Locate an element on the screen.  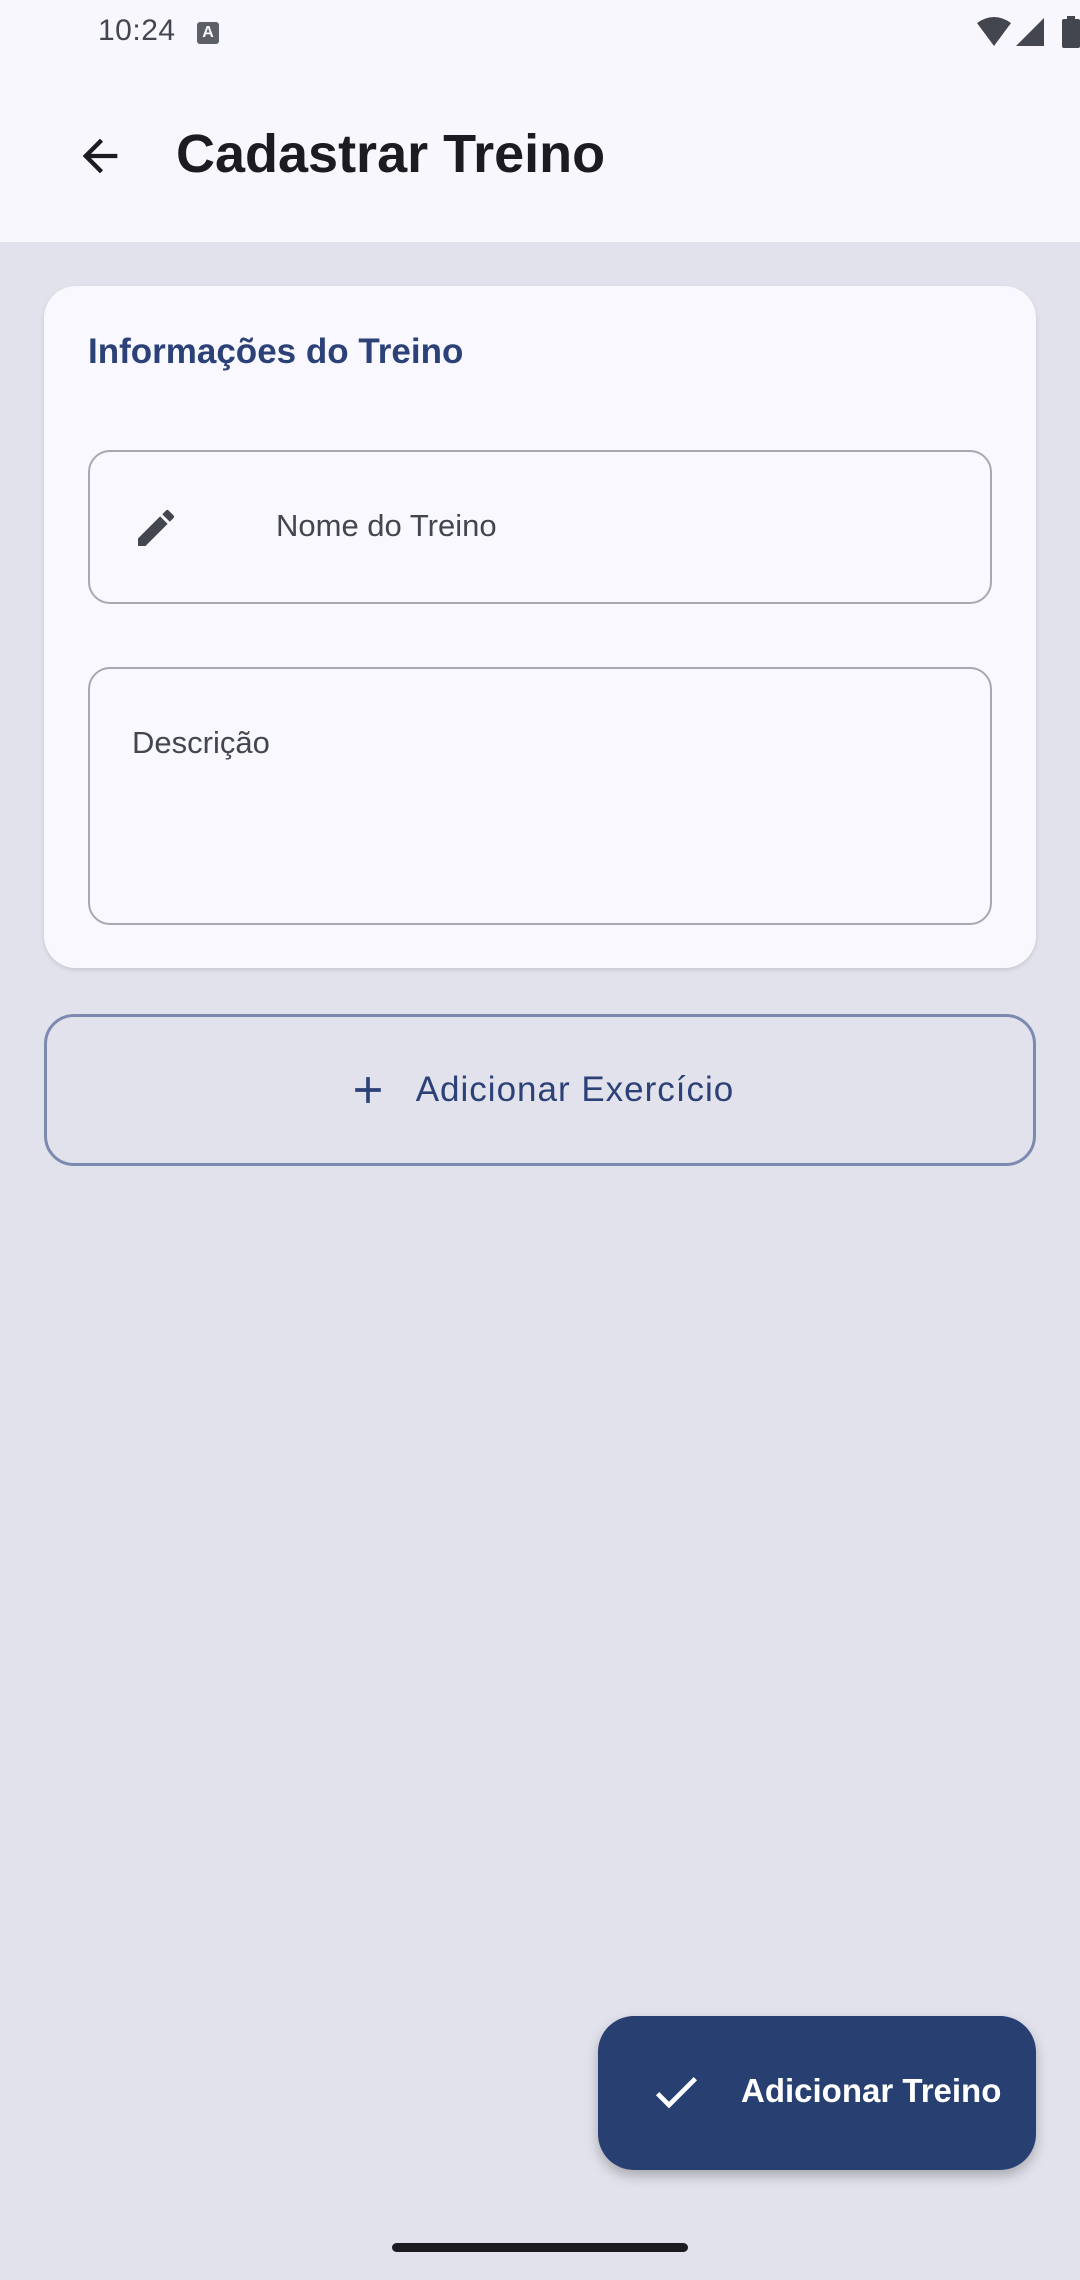
a-icon: A is located at coordinates (208, 33).